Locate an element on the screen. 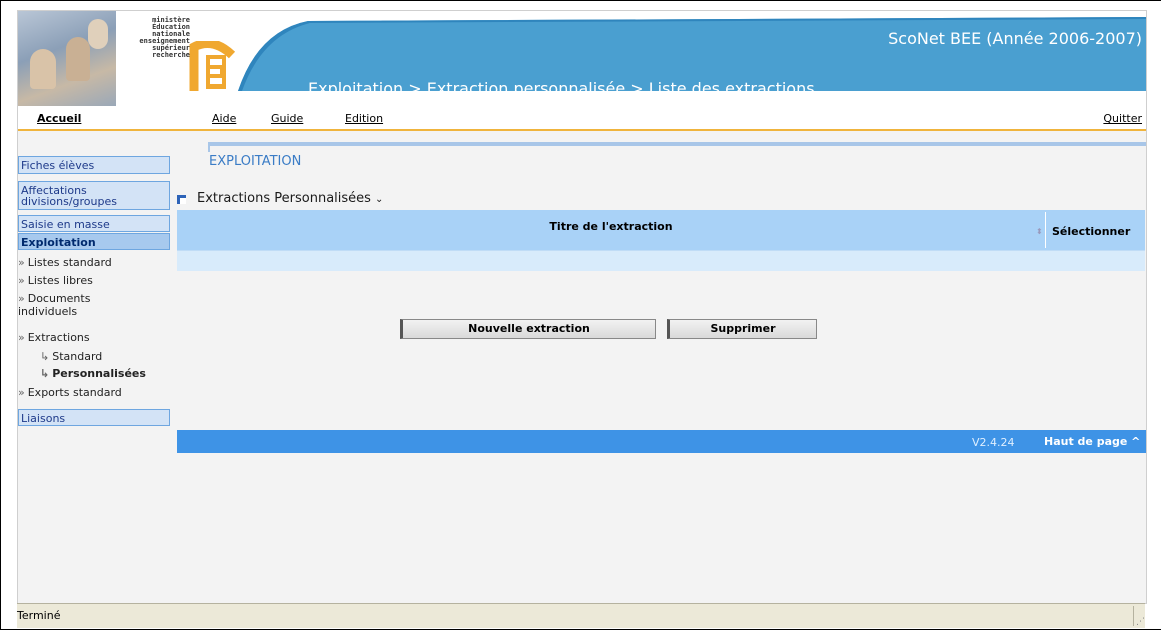  sidebar-item-exploitation: Exploitation is located at coordinates (94, 241).